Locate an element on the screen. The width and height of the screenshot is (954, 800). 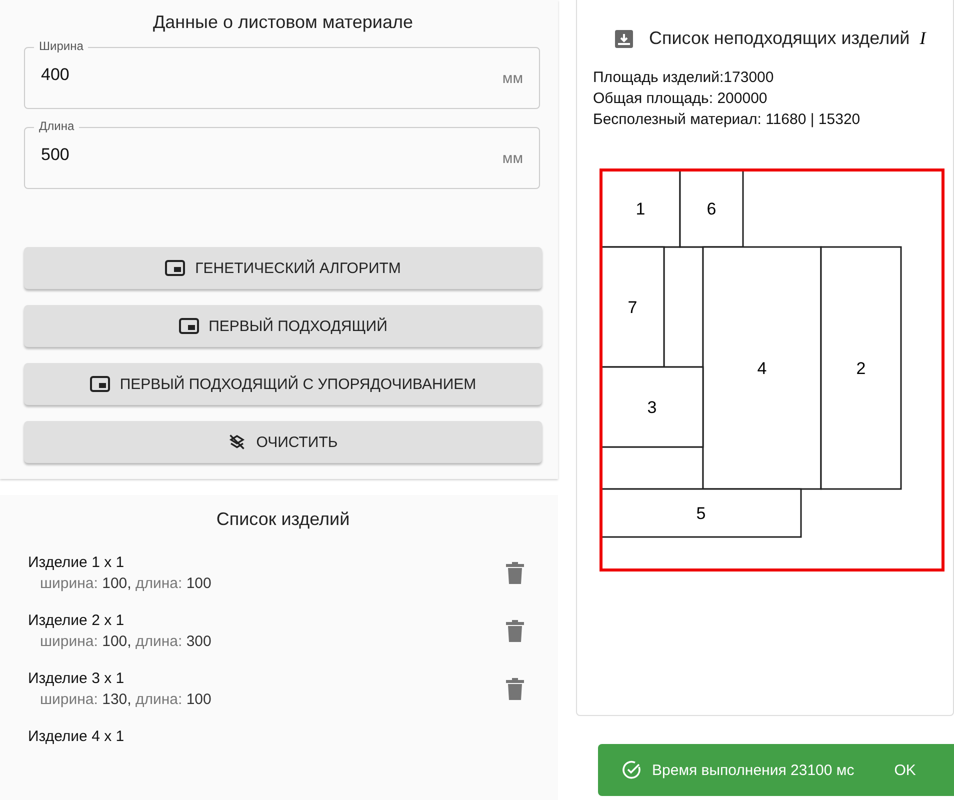
piece: 7 is located at coordinates (632, 307).